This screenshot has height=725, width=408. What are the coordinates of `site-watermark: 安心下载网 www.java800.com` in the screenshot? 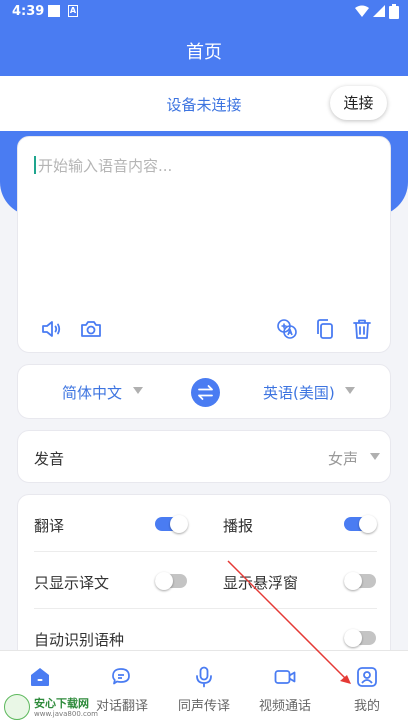 It's located at (65, 707).